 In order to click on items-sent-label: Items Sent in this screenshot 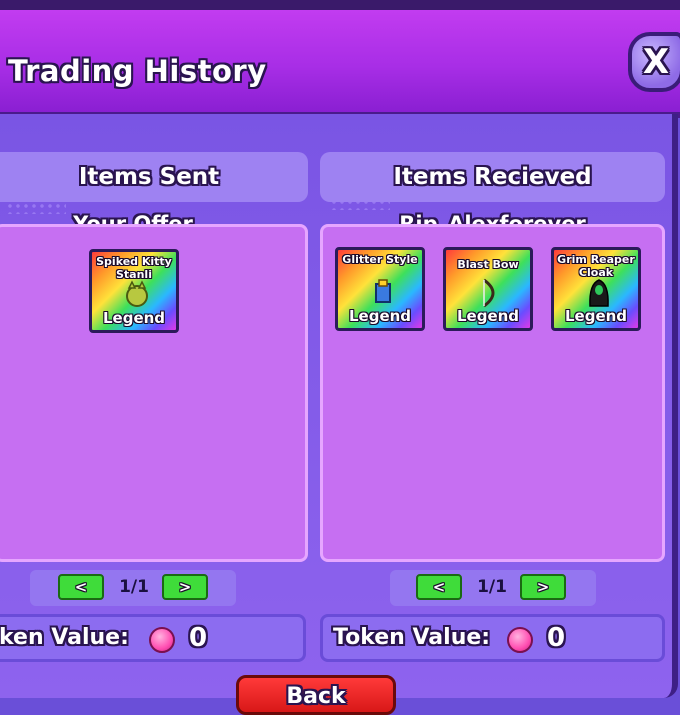, I will do `click(149, 177)`.